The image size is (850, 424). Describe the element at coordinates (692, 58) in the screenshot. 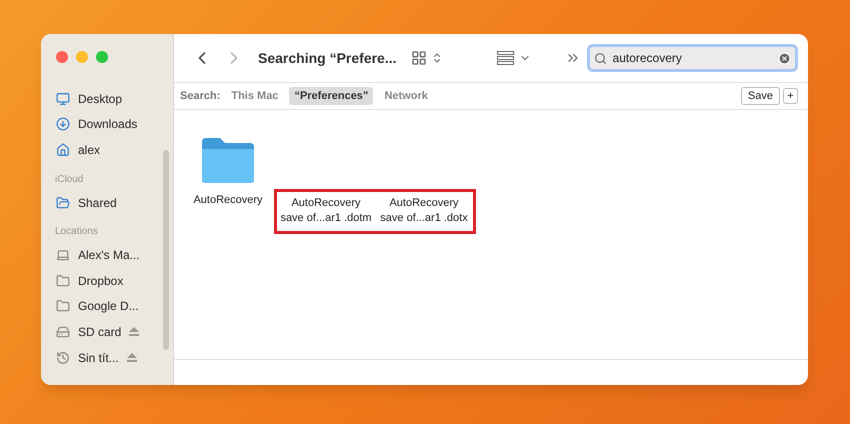

I see `search-field: autorecovery` at that location.